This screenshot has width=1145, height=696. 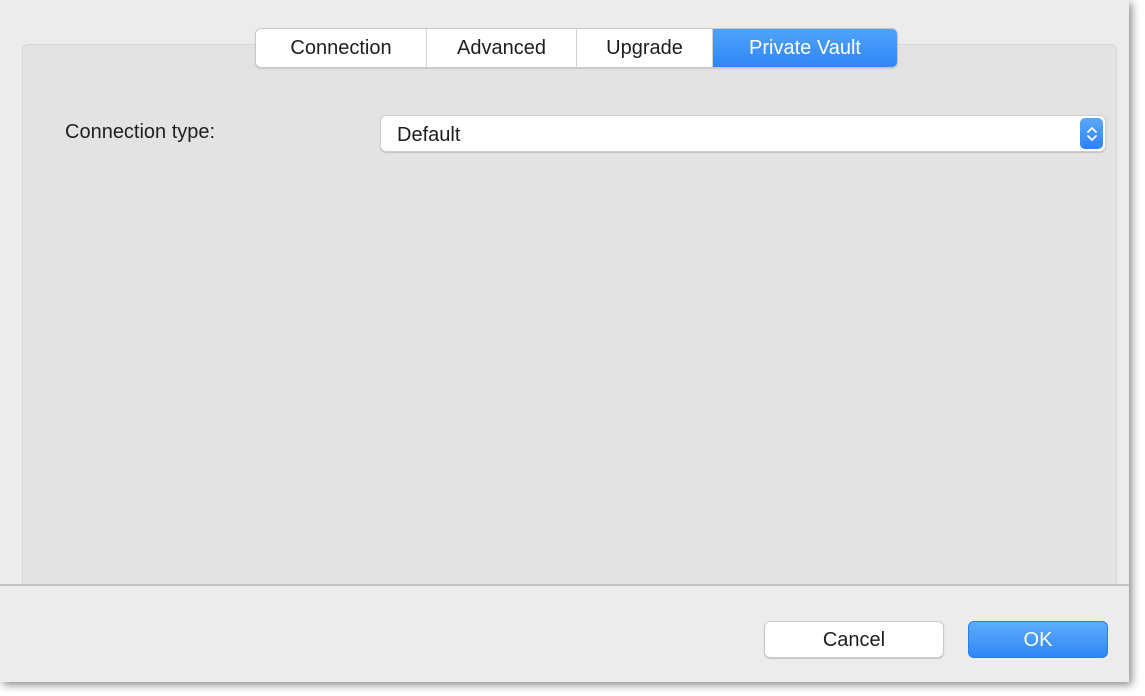 What do you see at coordinates (1091, 133) in the screenshot?
I see `chevron-up-down-icon` at bounding box center [1091, 133].